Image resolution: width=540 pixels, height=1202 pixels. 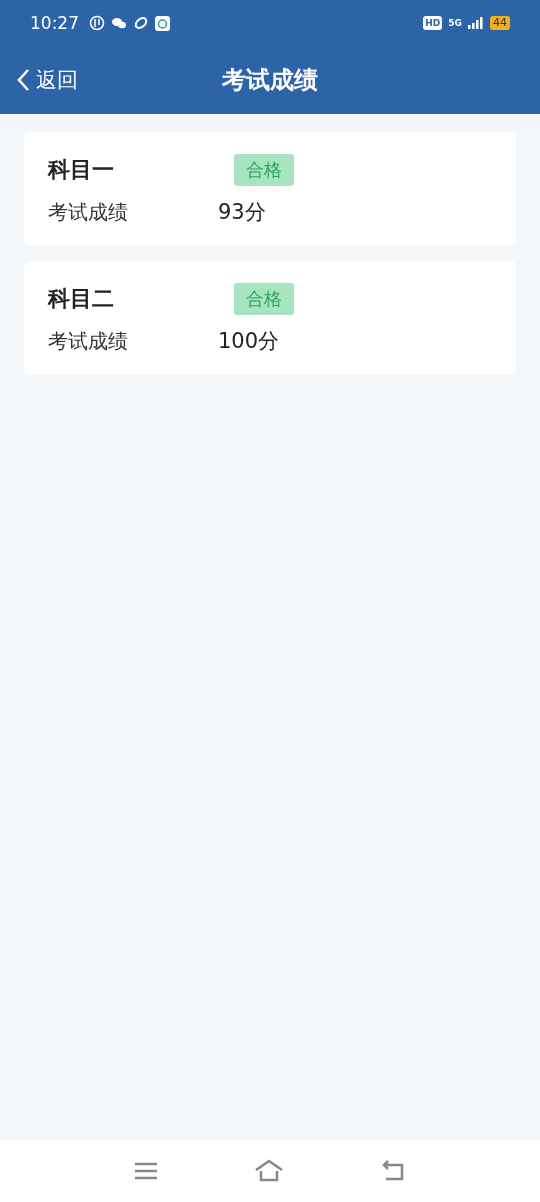 What do you see at coordinates (242, 212) in the screenshot?
I see `score-value: 93分` at bounding box center [242, 212].